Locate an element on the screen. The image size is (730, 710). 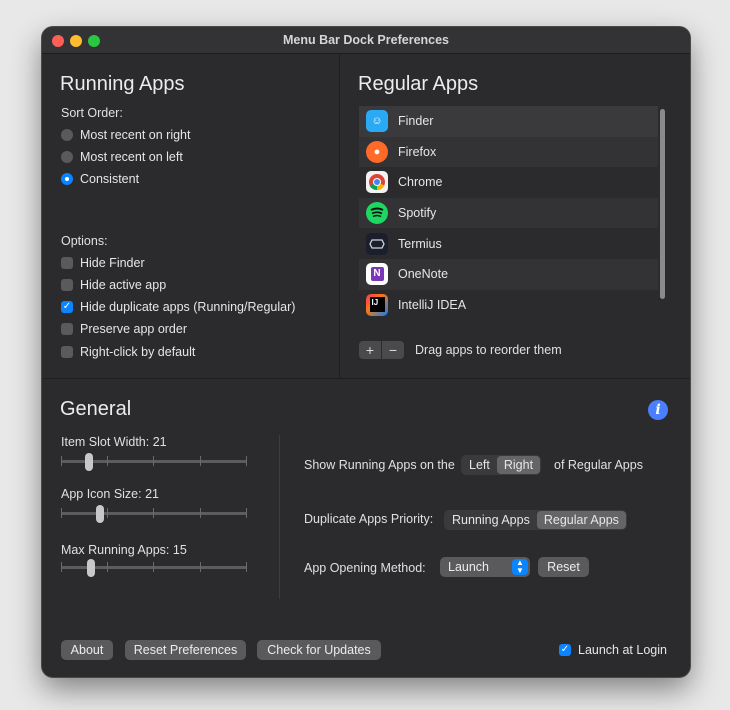
segment-regular-apps: Regular Apps is located at coordinates (581, 520).